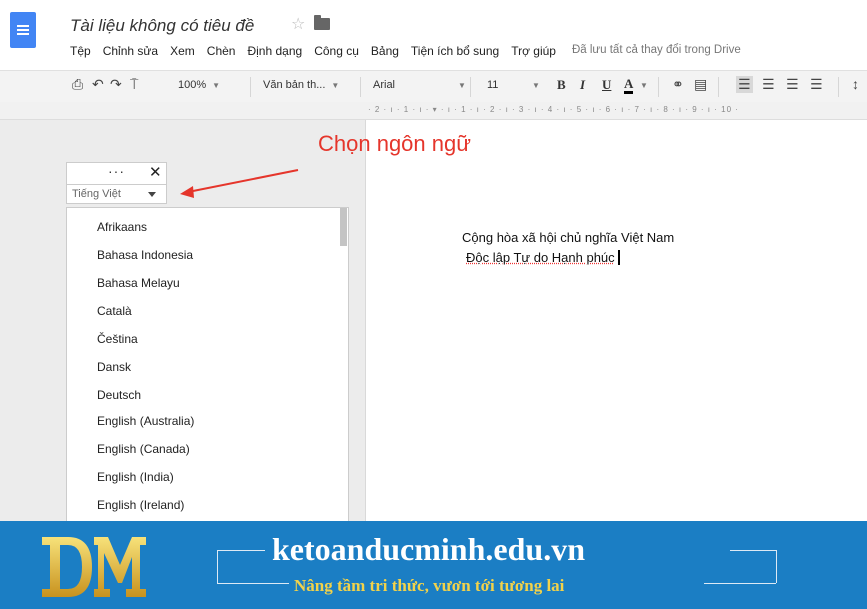  Describe the element at coordinates (145, 421) in the screenshot. I see `language-option: English (Australia)` at that location.